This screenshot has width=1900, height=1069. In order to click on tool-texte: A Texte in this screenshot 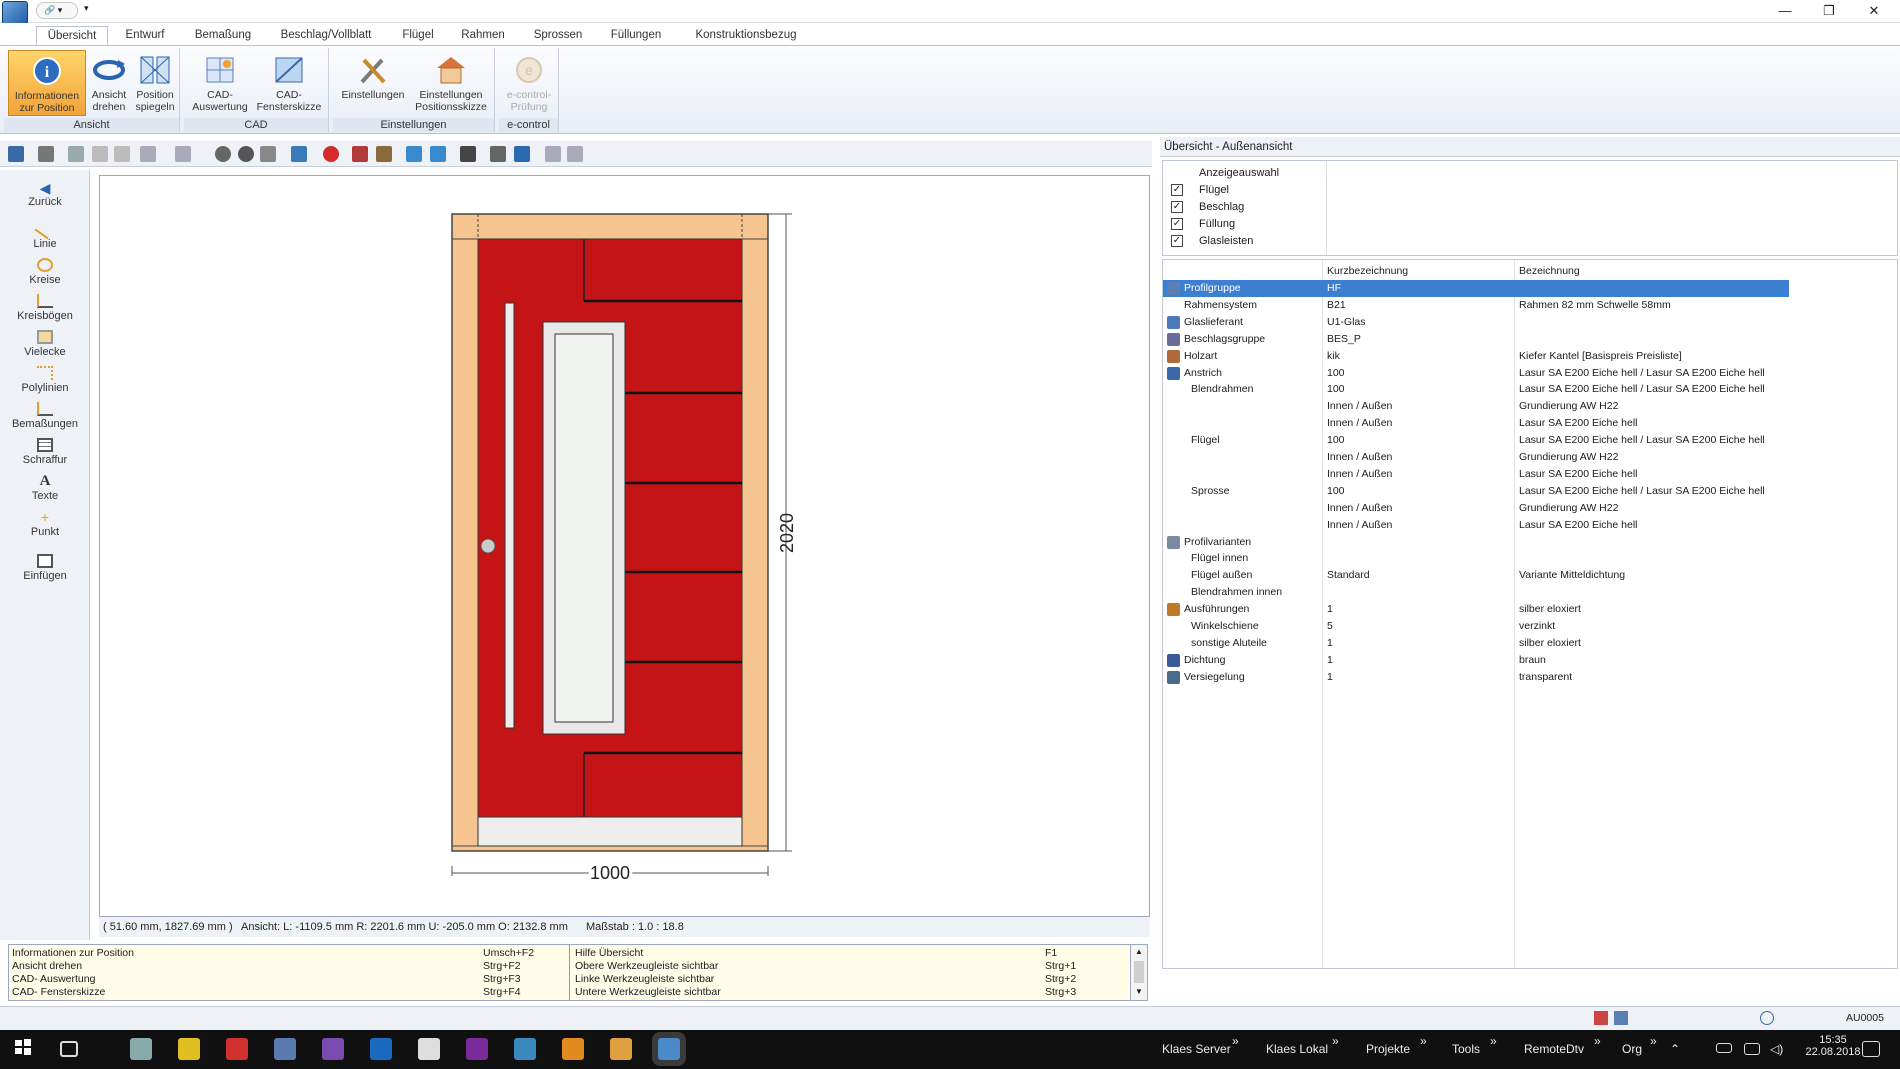, I will do `click(45, 488)`.